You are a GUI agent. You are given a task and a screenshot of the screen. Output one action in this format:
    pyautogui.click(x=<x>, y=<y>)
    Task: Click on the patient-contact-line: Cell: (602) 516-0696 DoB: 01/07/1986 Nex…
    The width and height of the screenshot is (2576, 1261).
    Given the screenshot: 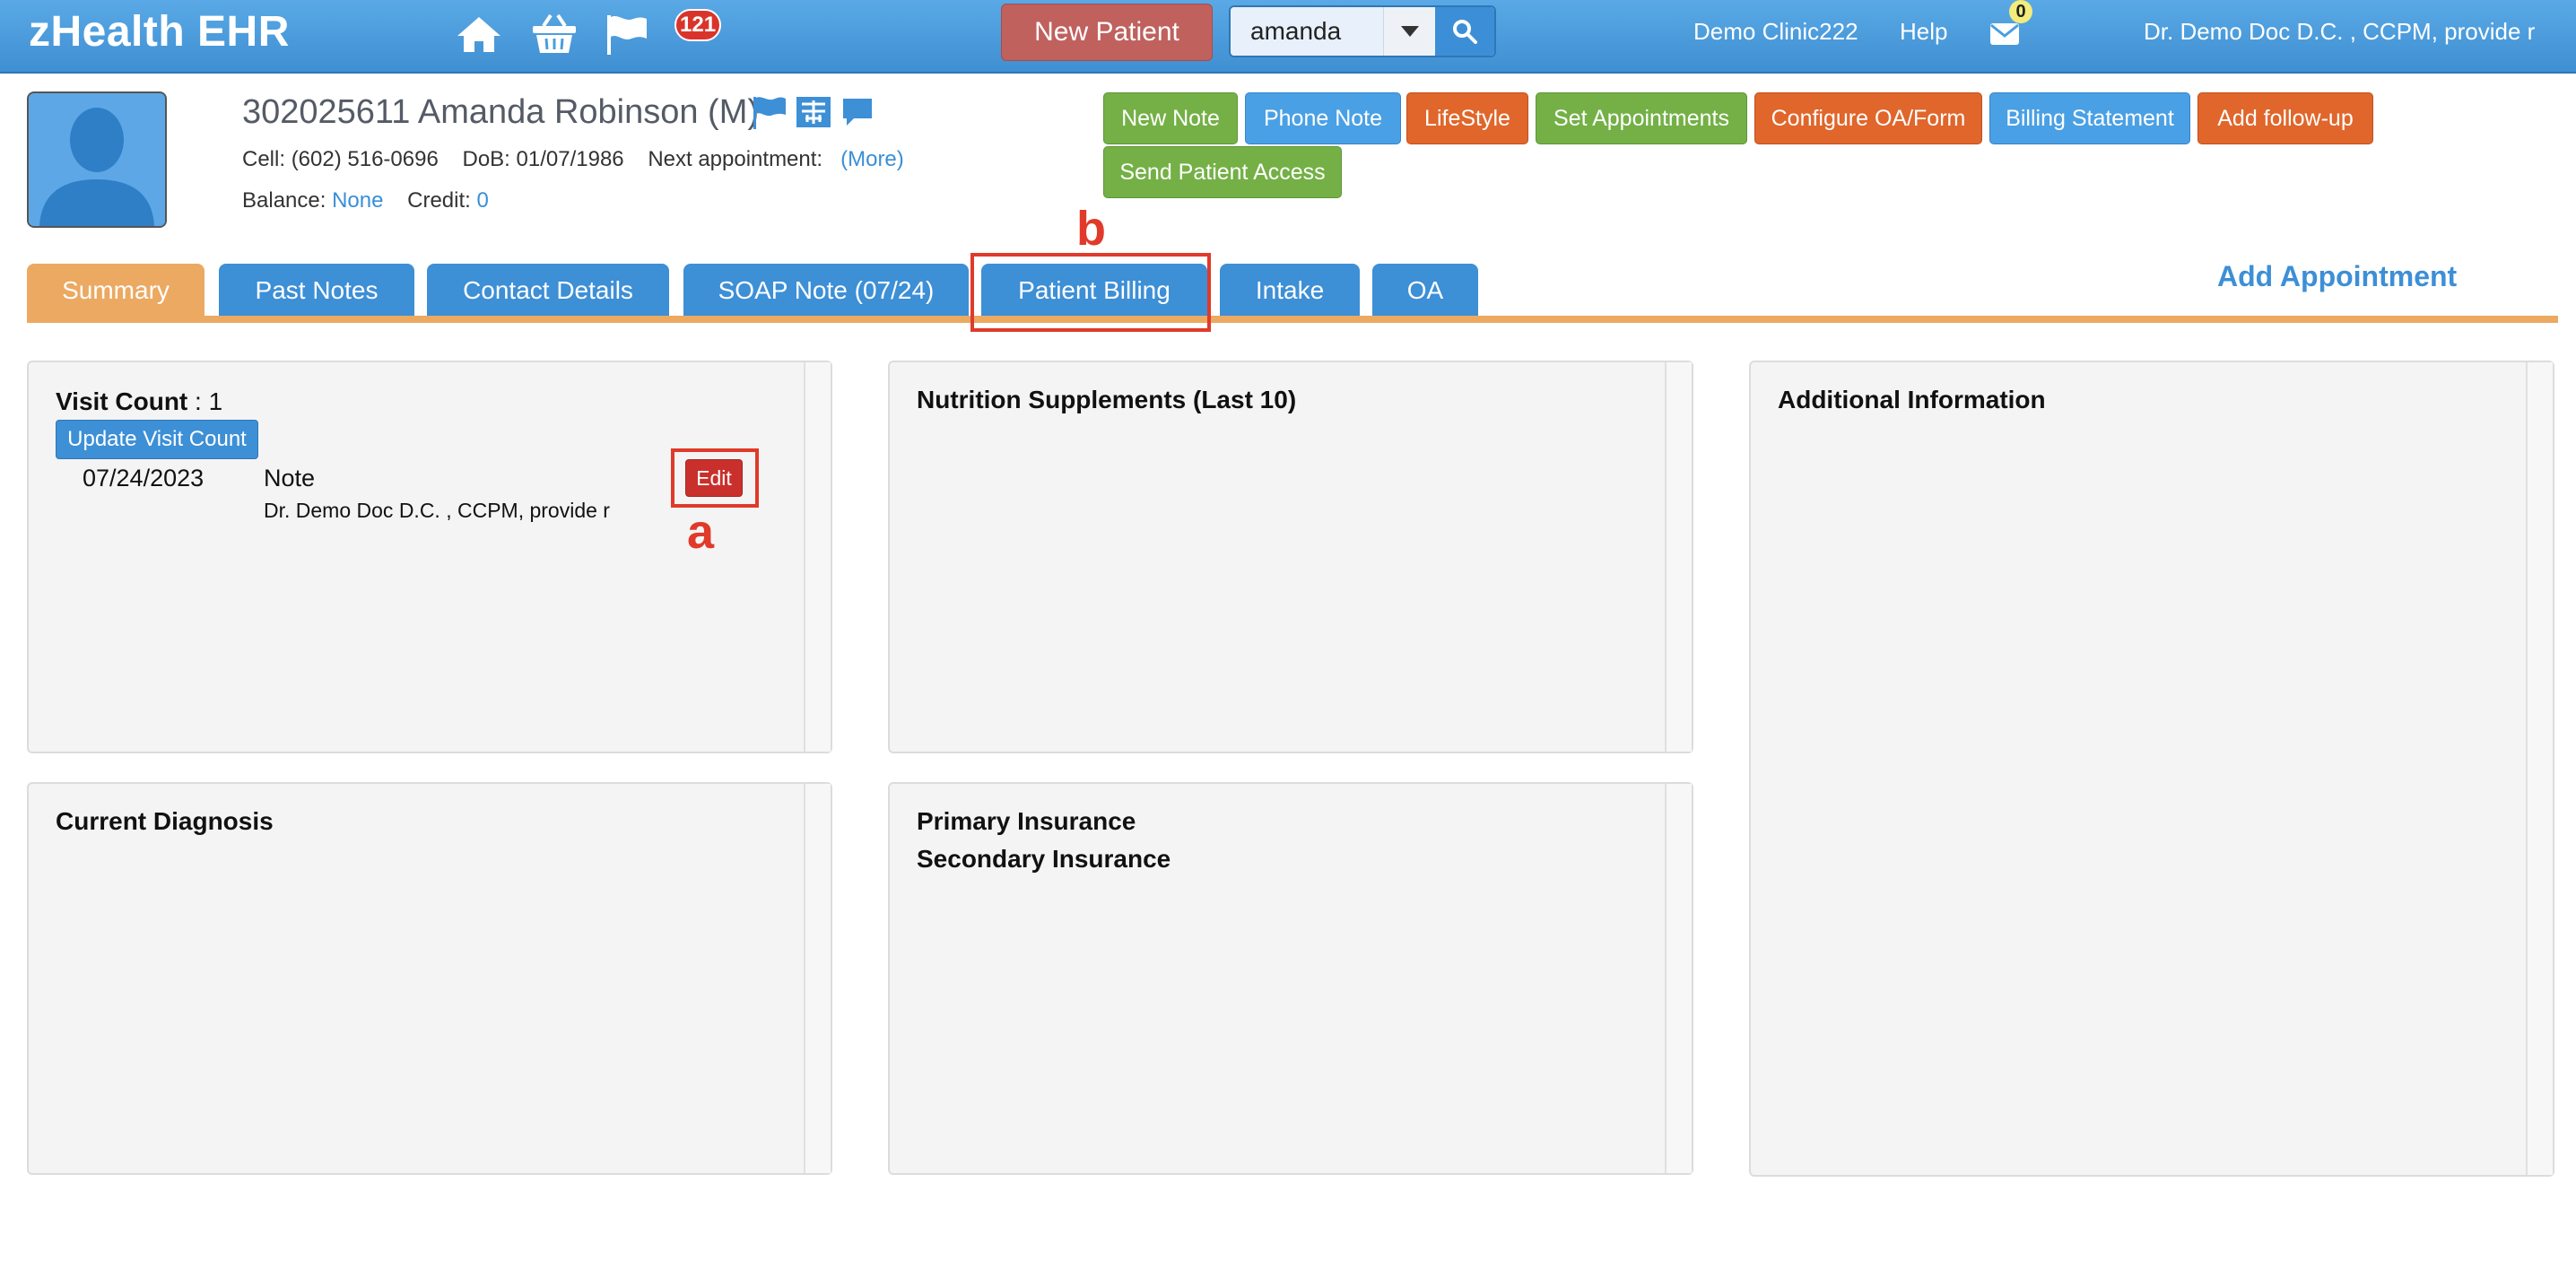 What is the action you would take?
    pyautogui.click(x=573, y=160)
    